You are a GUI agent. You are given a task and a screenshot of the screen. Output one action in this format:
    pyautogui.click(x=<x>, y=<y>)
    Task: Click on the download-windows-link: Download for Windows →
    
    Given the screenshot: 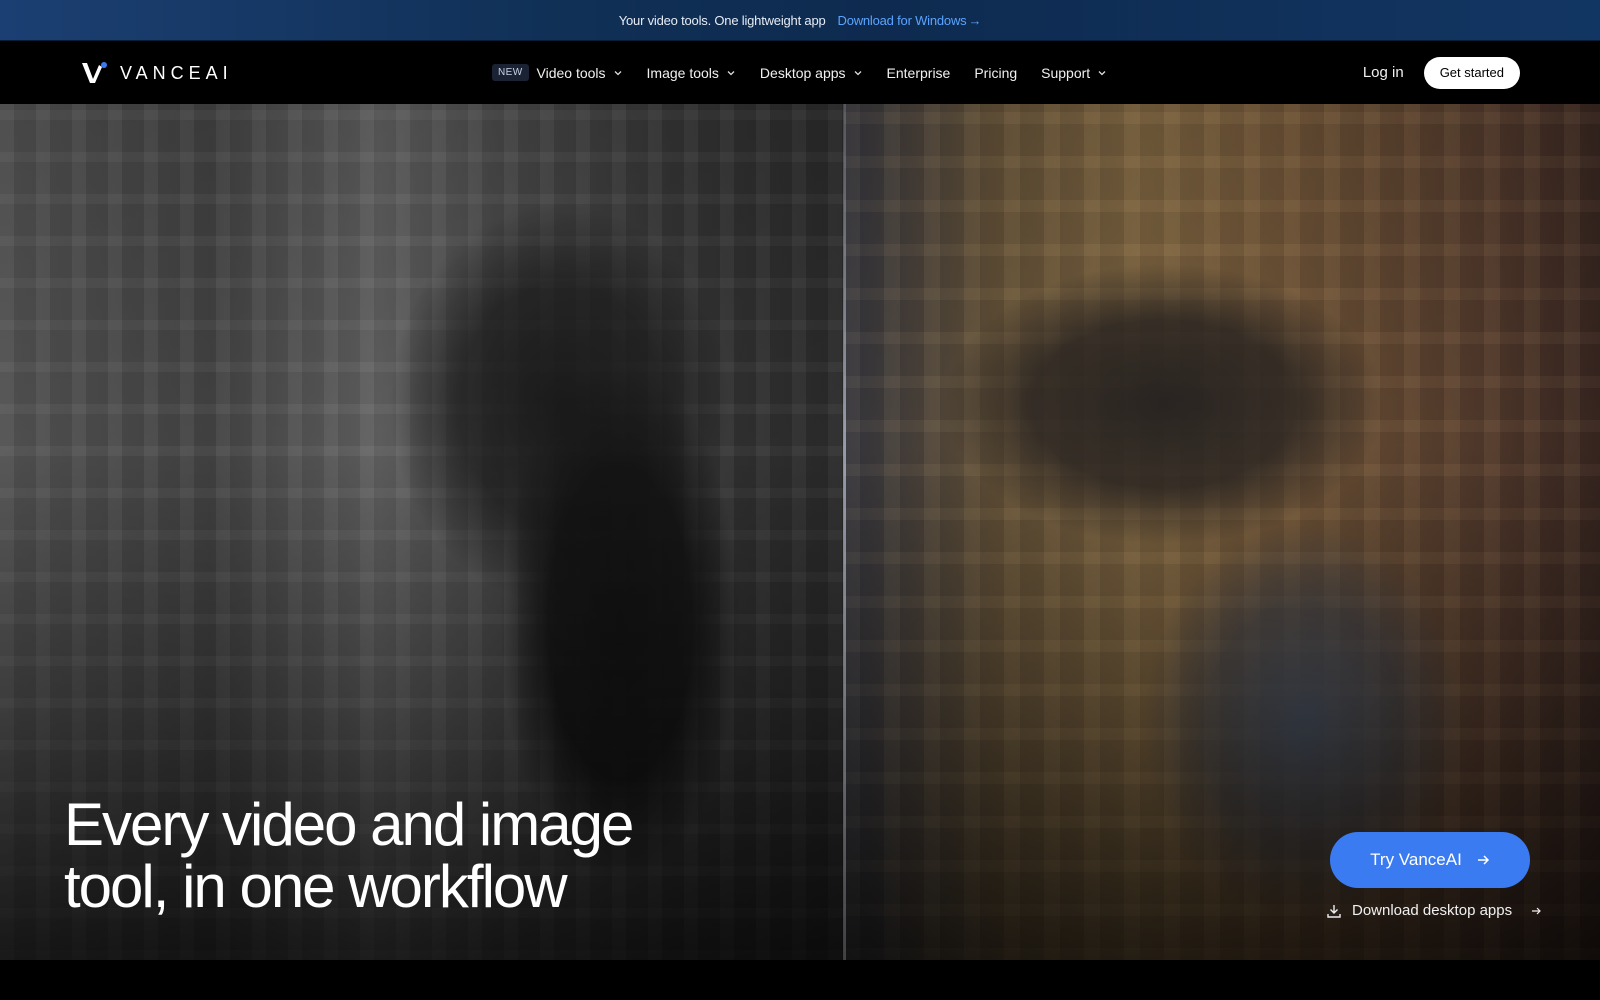 What is the action you would take?
    pyautogui.click(x=910, y=20)
    